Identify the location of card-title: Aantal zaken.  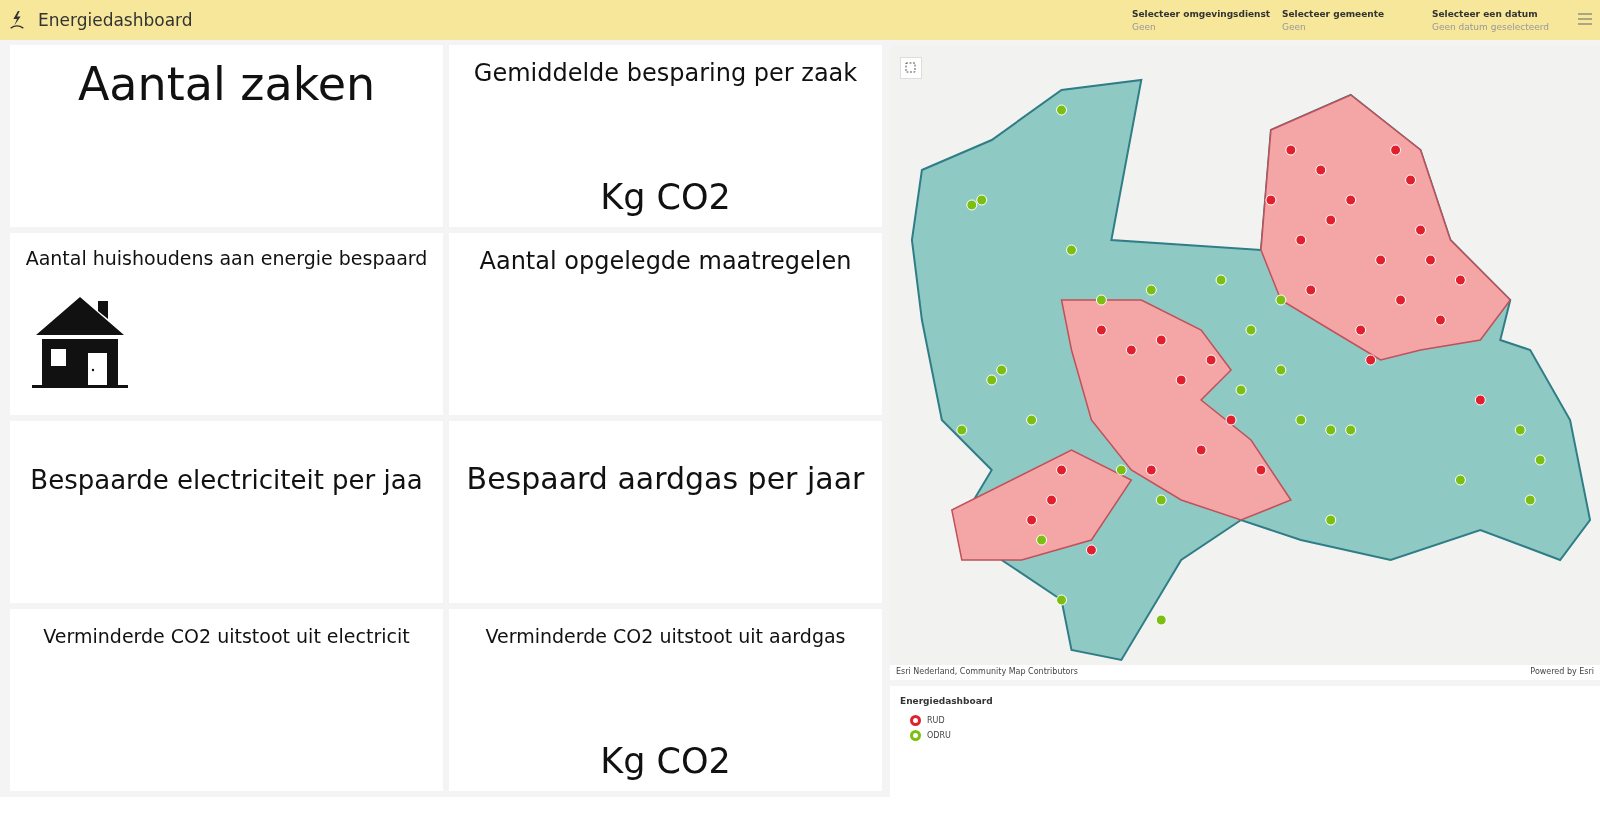
(226, 84).